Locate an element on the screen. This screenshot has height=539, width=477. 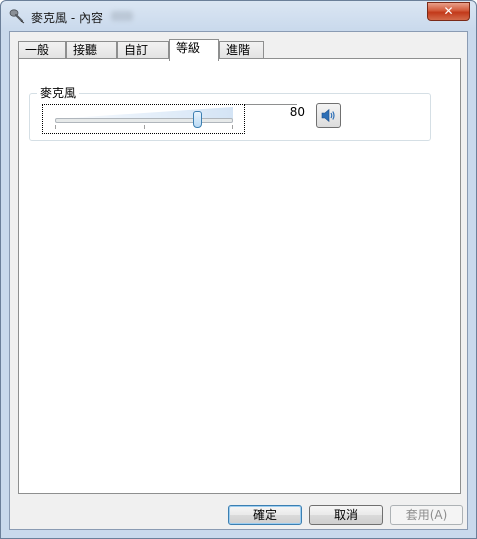
speaker-icon is located at coordinates (328, 115).